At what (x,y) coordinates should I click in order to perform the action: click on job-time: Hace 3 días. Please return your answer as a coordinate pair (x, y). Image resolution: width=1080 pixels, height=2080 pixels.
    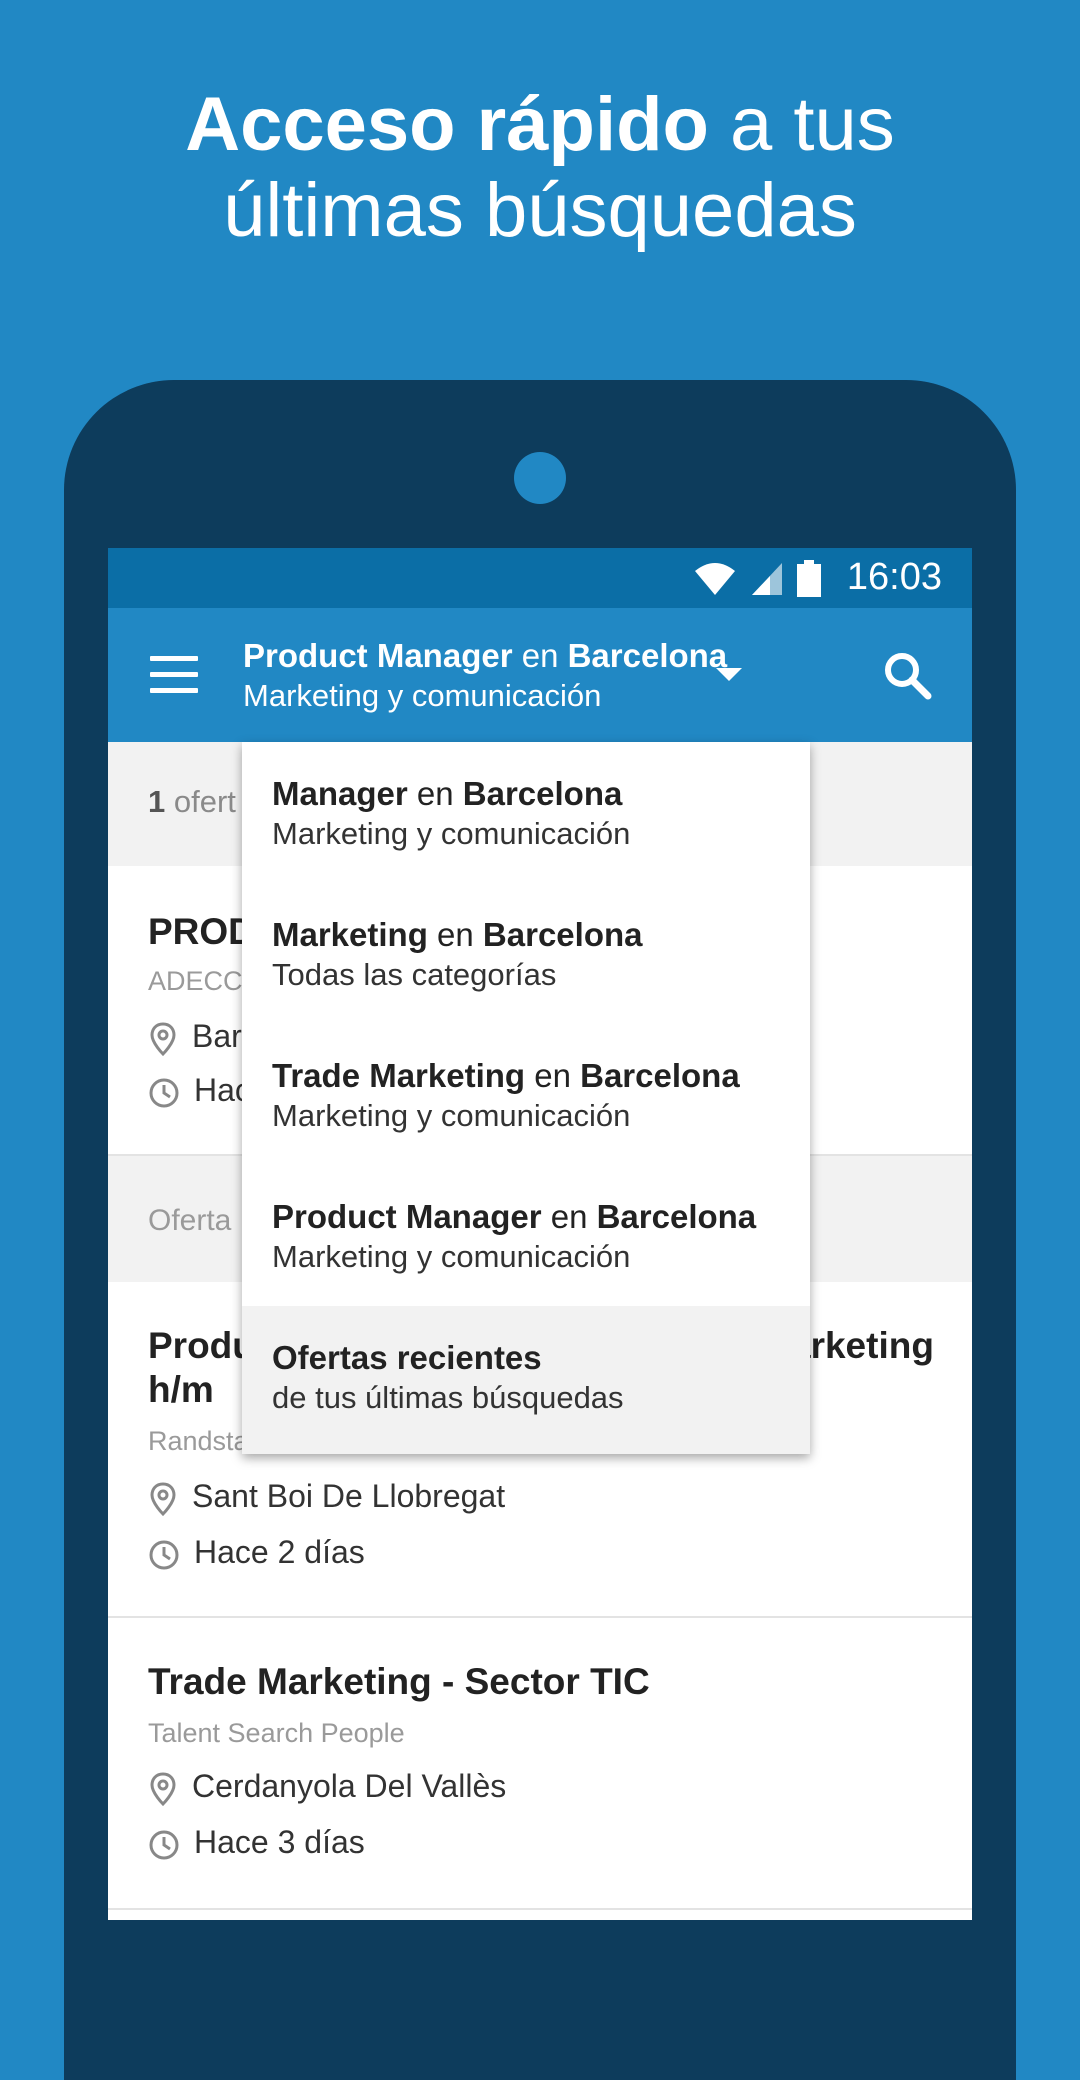
    Looking at the image, I should click on (256, 1842).